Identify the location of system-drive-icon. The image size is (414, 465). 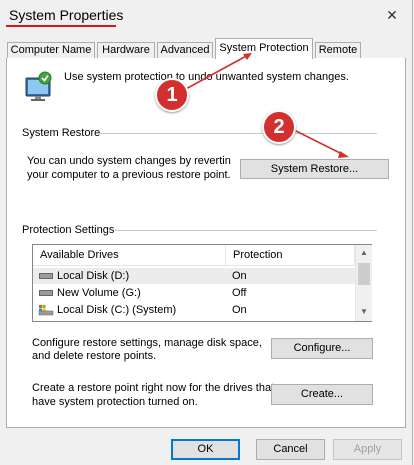
(46, 310).